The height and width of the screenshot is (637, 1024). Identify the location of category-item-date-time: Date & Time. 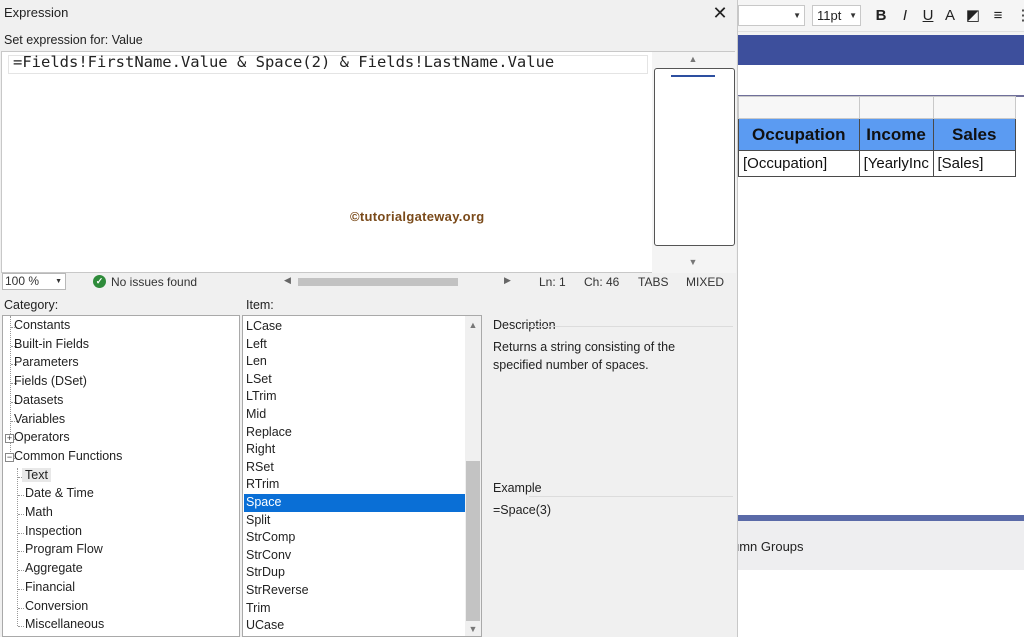
(59, 493).